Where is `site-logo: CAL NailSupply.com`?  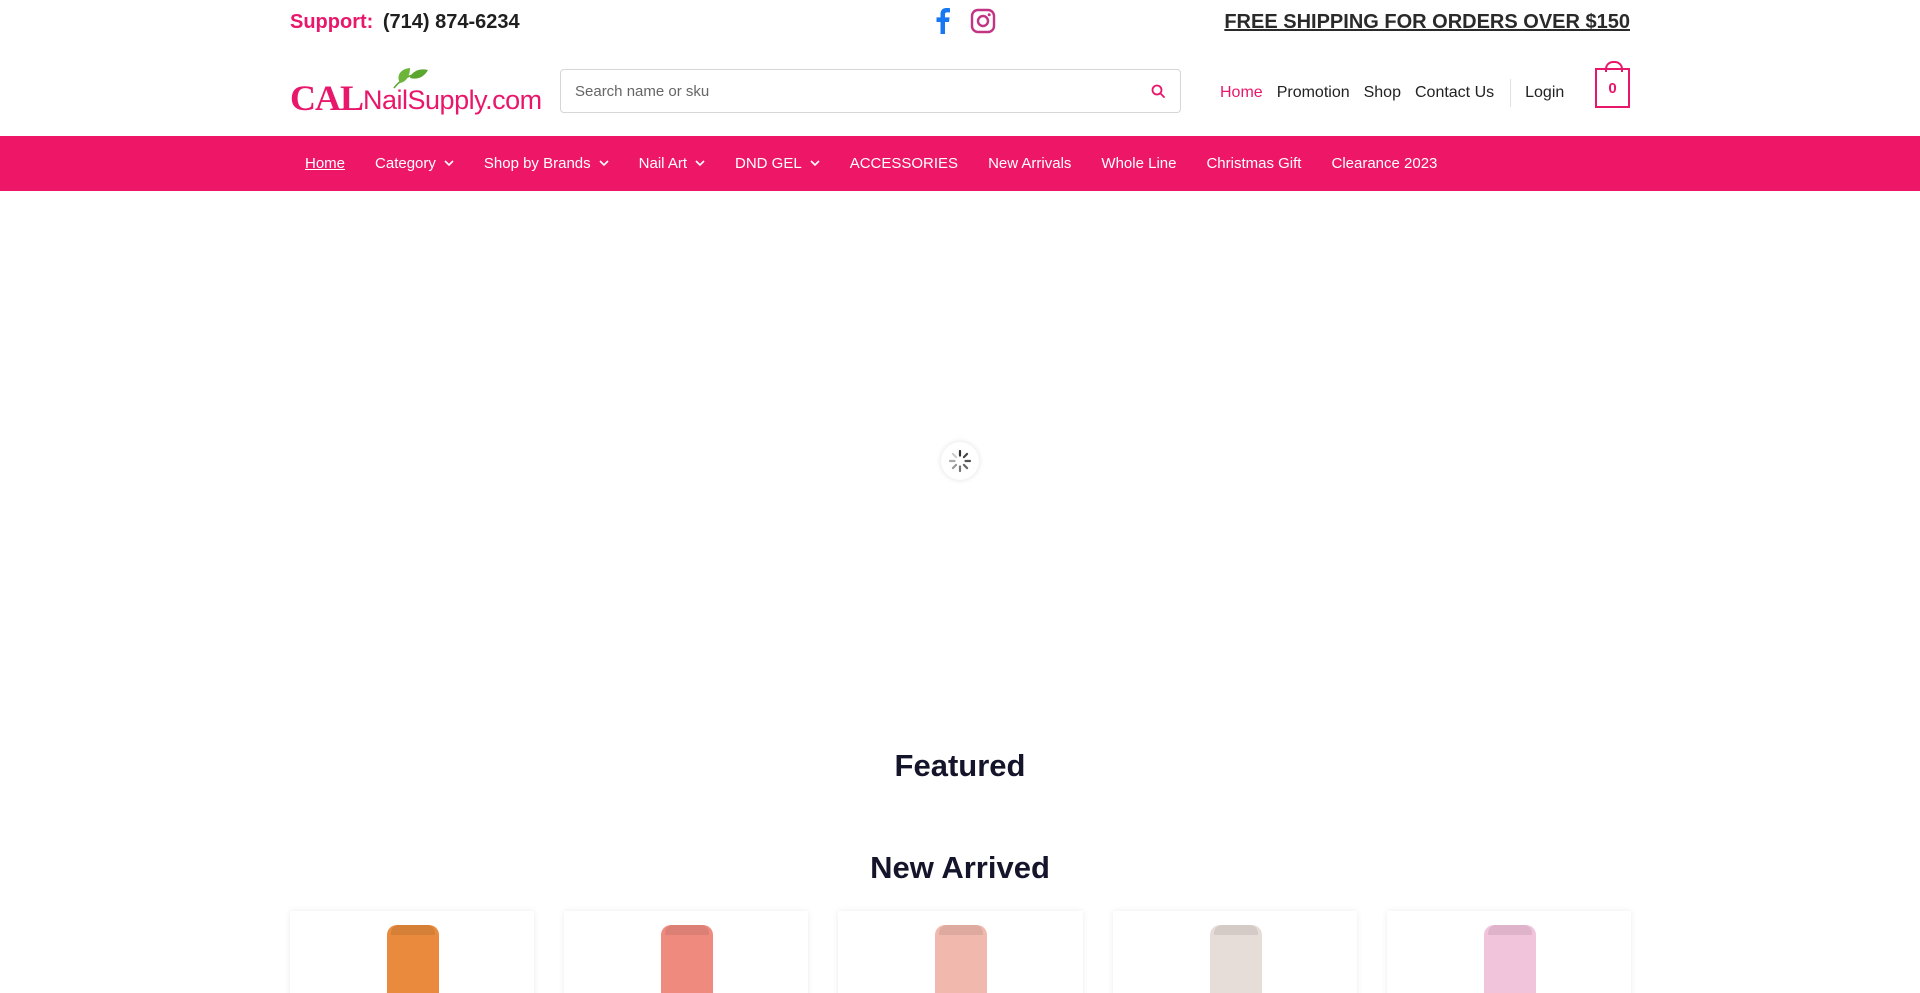 site-logo: CAL NailSupply.com is located at coordinates (416, 92).